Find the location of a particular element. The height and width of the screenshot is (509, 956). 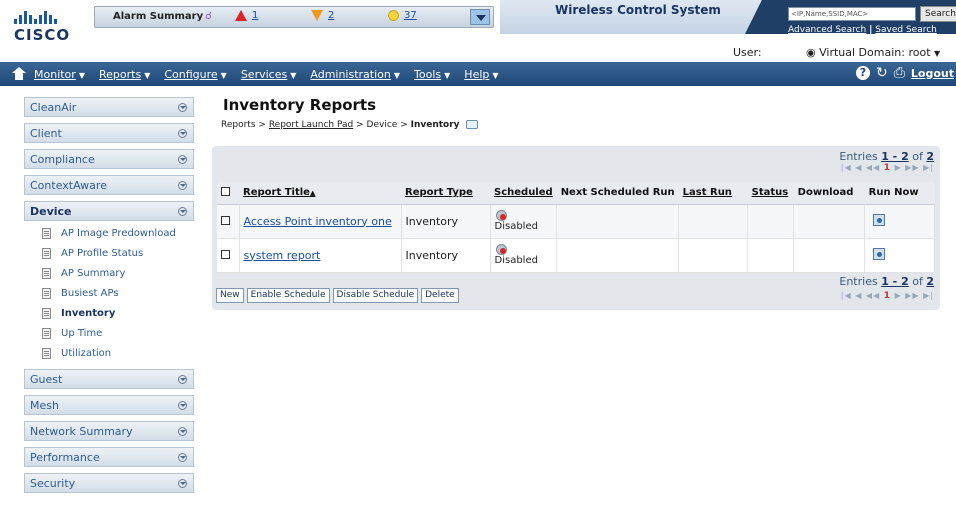

advanced-search-link: Advanced Search is located at coordinates (827, 30).